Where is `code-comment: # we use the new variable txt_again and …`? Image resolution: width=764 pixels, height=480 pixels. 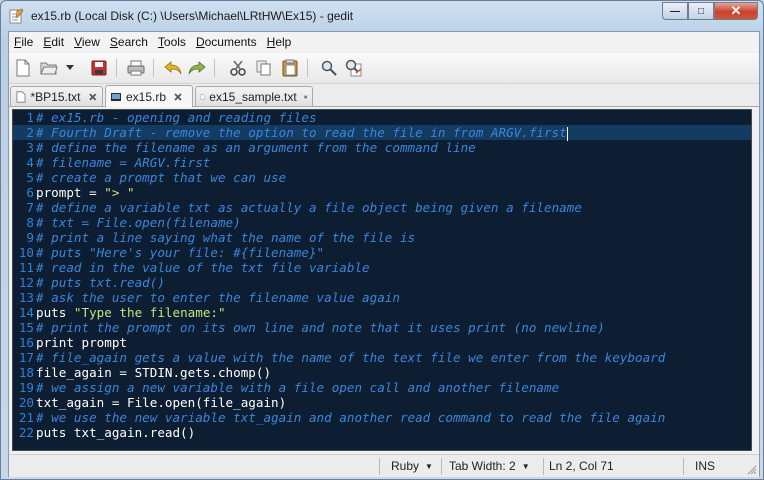 code-comment: # we use the new variable txt_again and … is located at coordinates (351, 417).